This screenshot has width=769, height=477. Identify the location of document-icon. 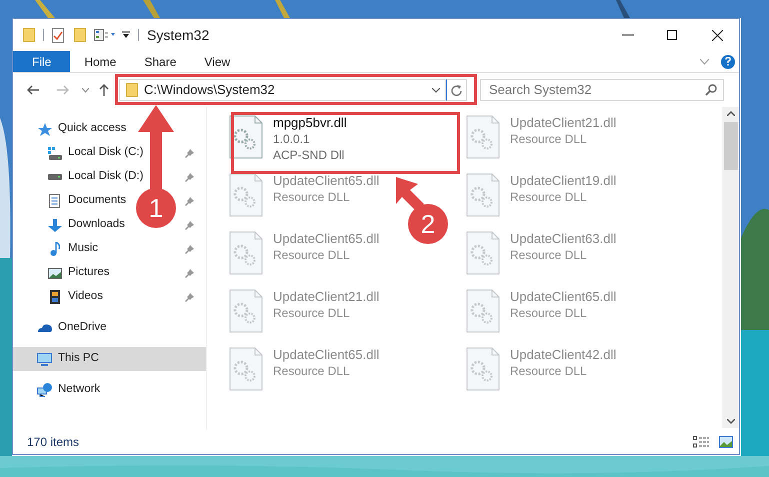
(54, 201).